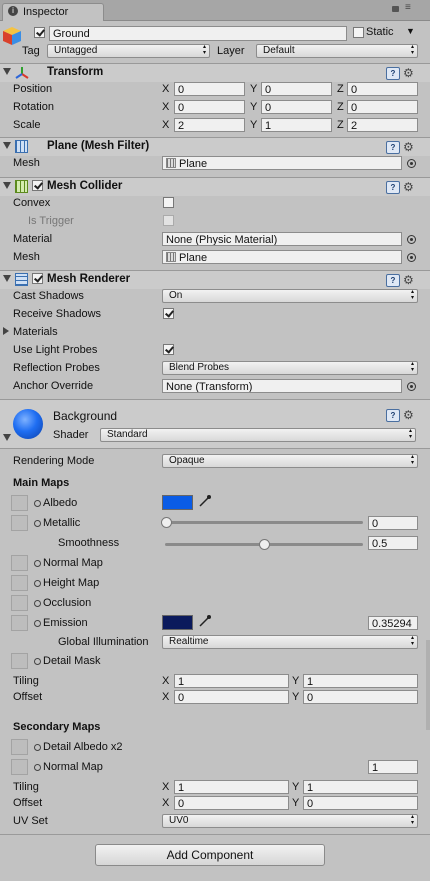 This screenshot has width=430, height=881. What do you see at coordinates (19, 583) in the screenshot?
I see `height-map-texture-slot` at bounding box center [19, 583].